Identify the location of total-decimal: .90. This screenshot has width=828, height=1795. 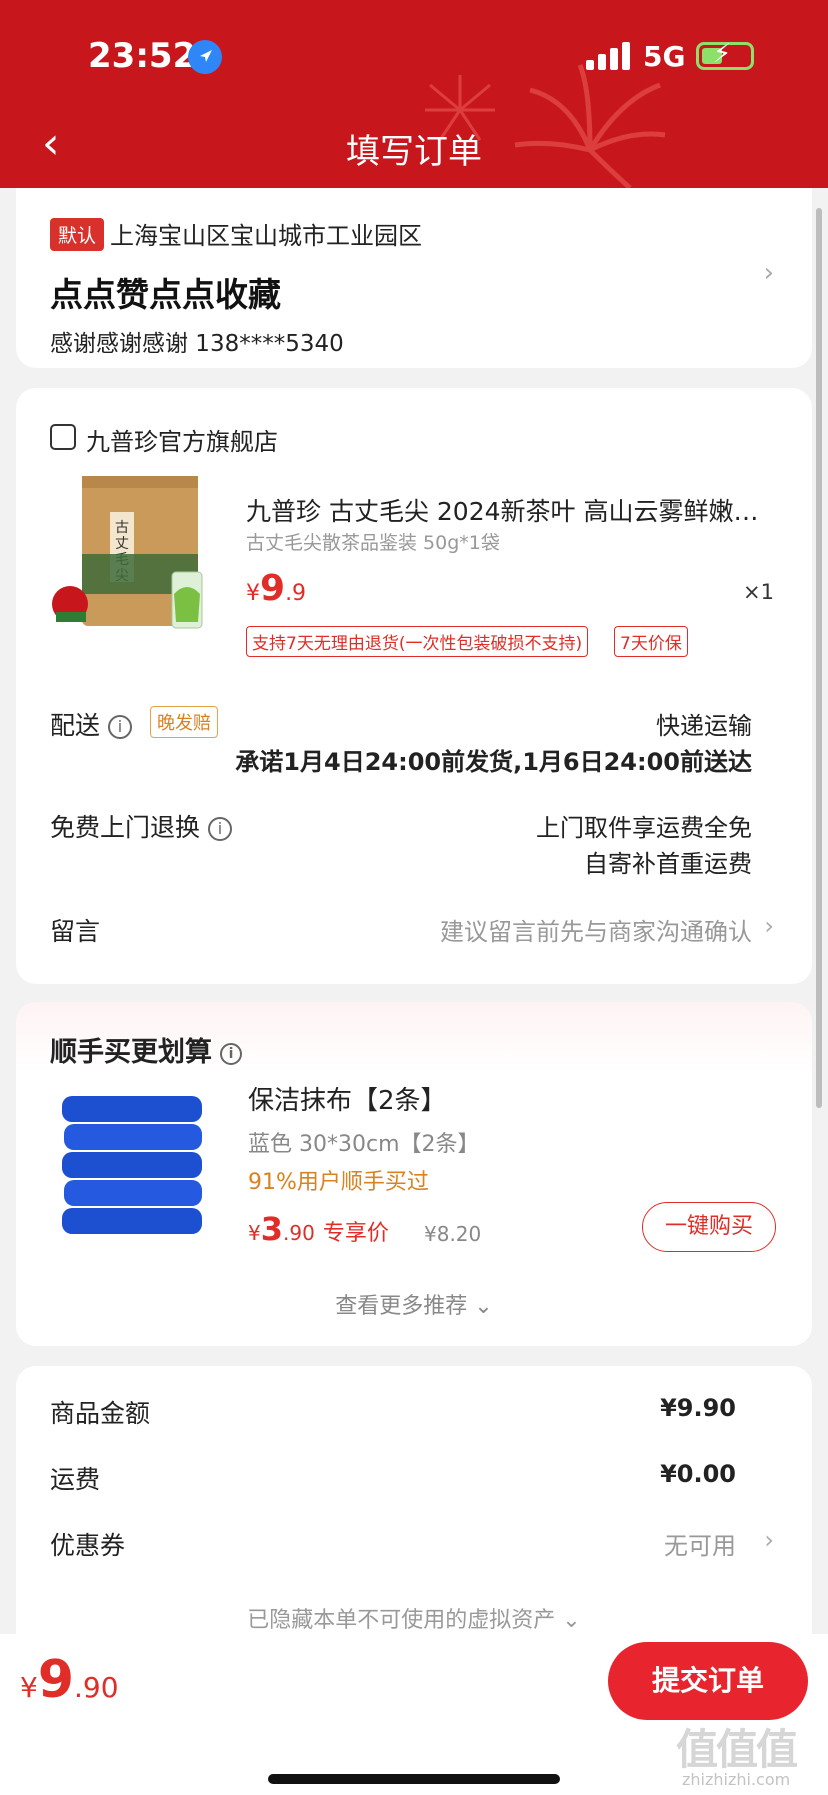
(96, 1687).